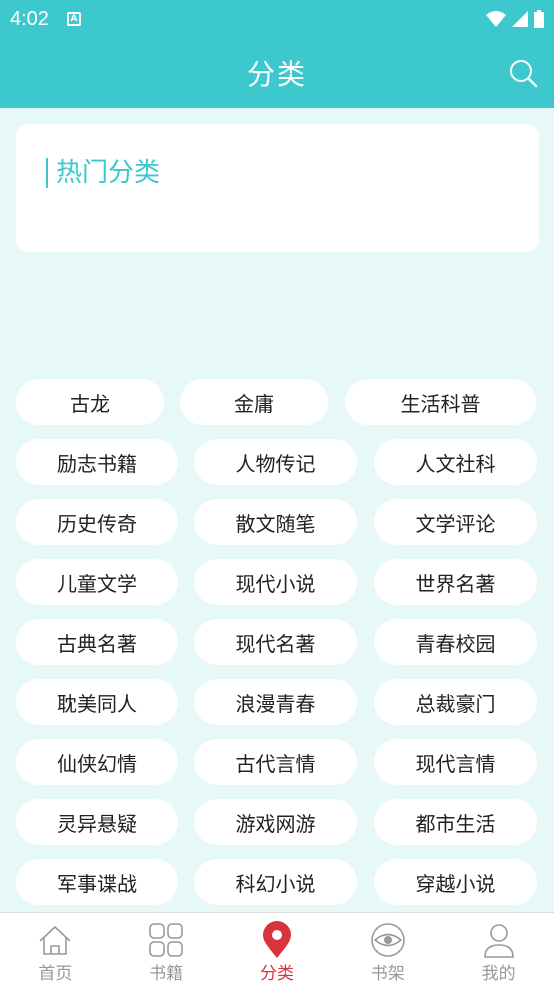 This screenshot has width=554, height=986. I want to click on search-icon, so click(523, 73).